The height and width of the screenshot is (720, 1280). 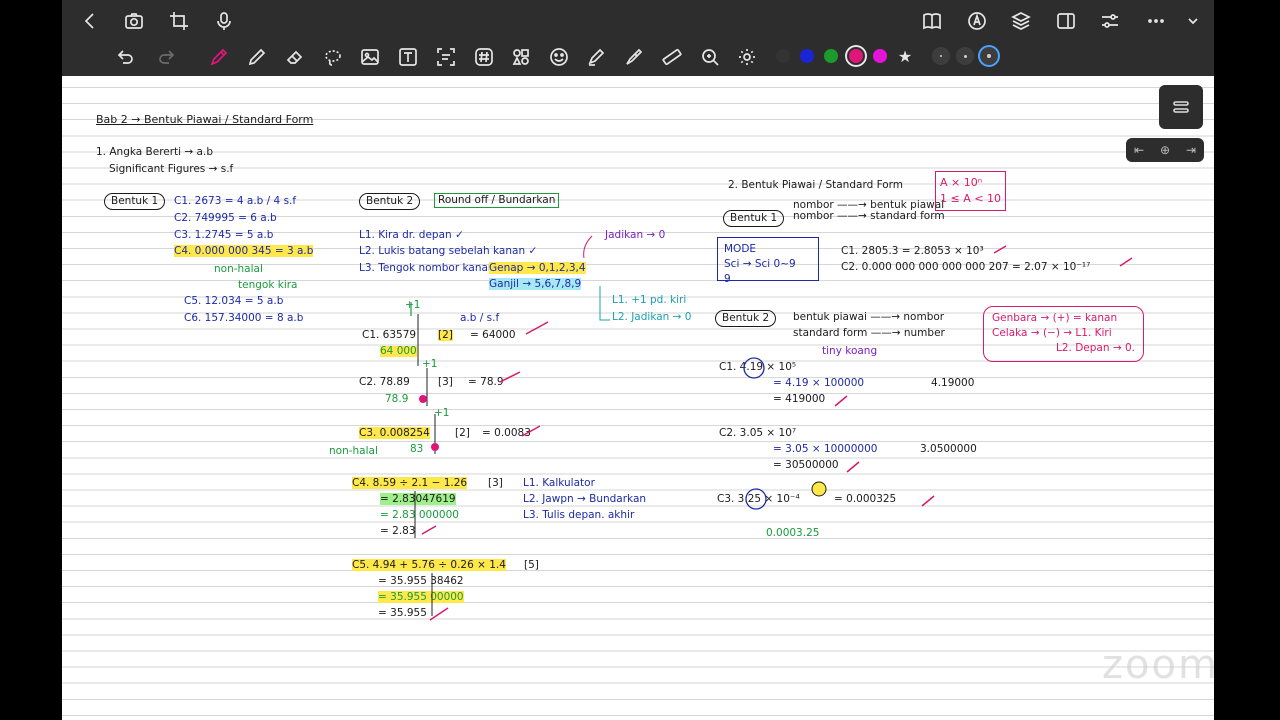 I want to click on layers-icon, so click(x=1021, y=21).